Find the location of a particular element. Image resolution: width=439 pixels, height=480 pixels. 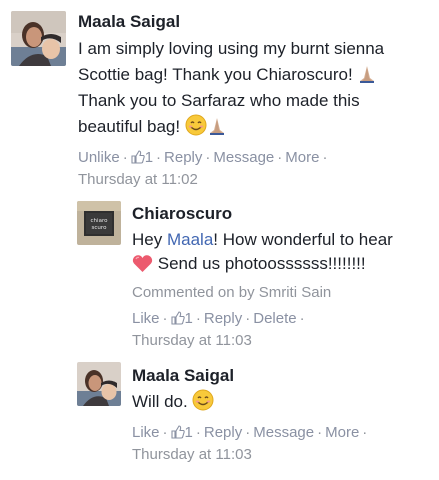

comment-line: Thank you to Sarfaraz who made this is located at coordinates (219, 100).